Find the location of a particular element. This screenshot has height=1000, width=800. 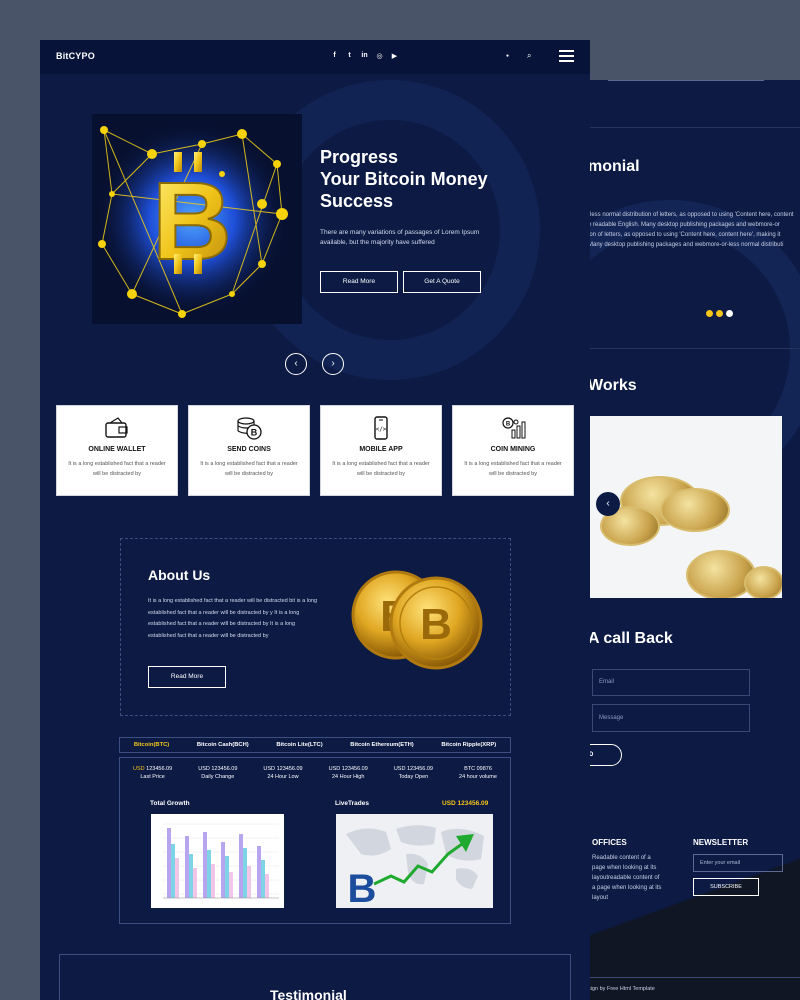

linkedin-icon: in is located at coordinates (364, 56).